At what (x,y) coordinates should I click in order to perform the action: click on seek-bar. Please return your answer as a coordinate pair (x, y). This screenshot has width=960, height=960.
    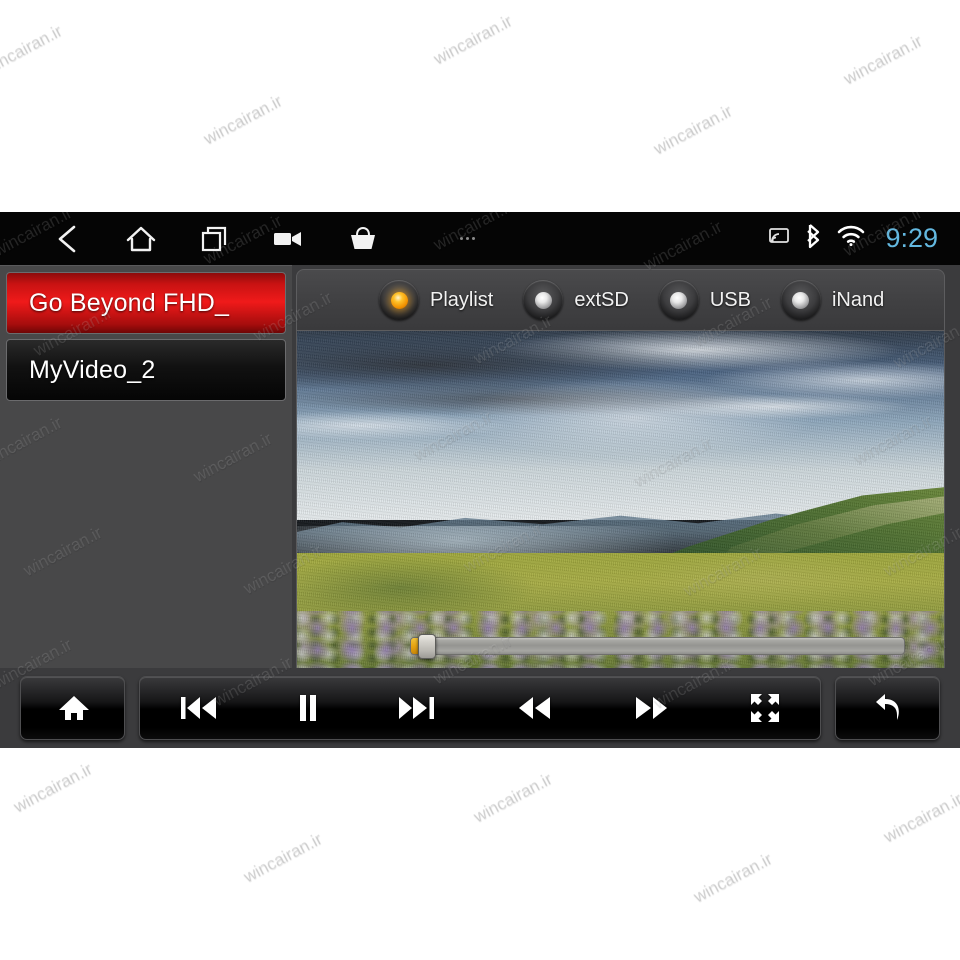
    Looking at the image, I should click on (657, 646).